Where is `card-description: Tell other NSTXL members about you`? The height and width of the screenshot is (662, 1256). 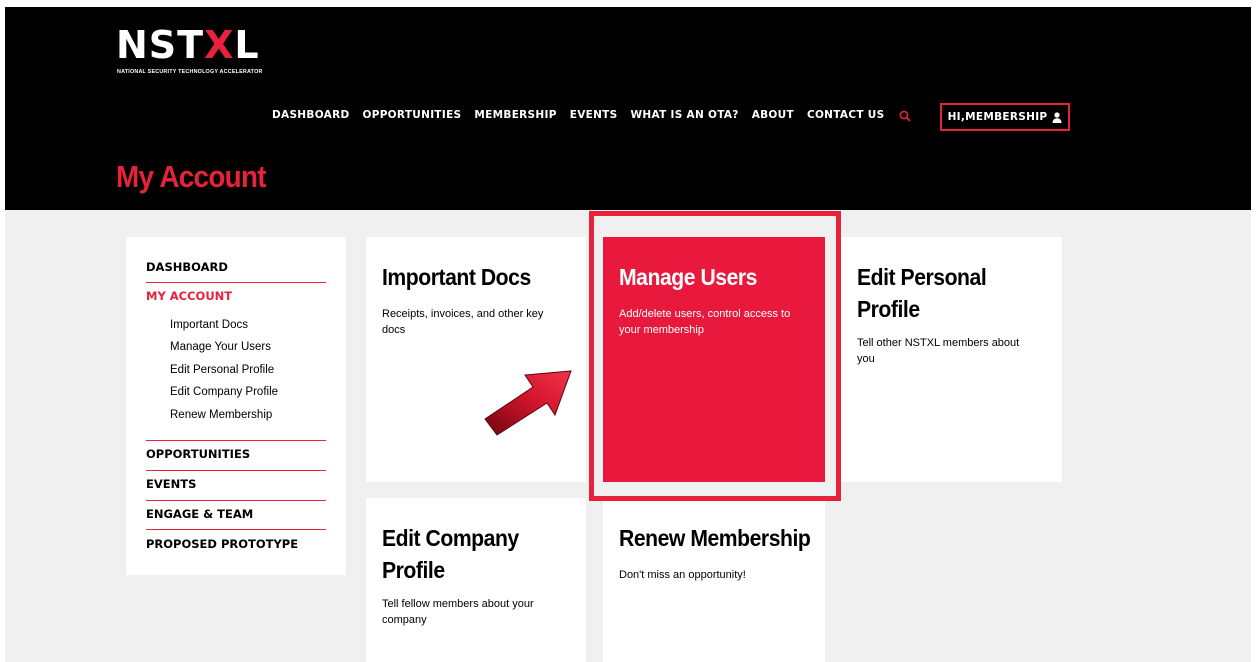
card-description: Tell other NSTXL members about you is located at coordinates (938, 351).